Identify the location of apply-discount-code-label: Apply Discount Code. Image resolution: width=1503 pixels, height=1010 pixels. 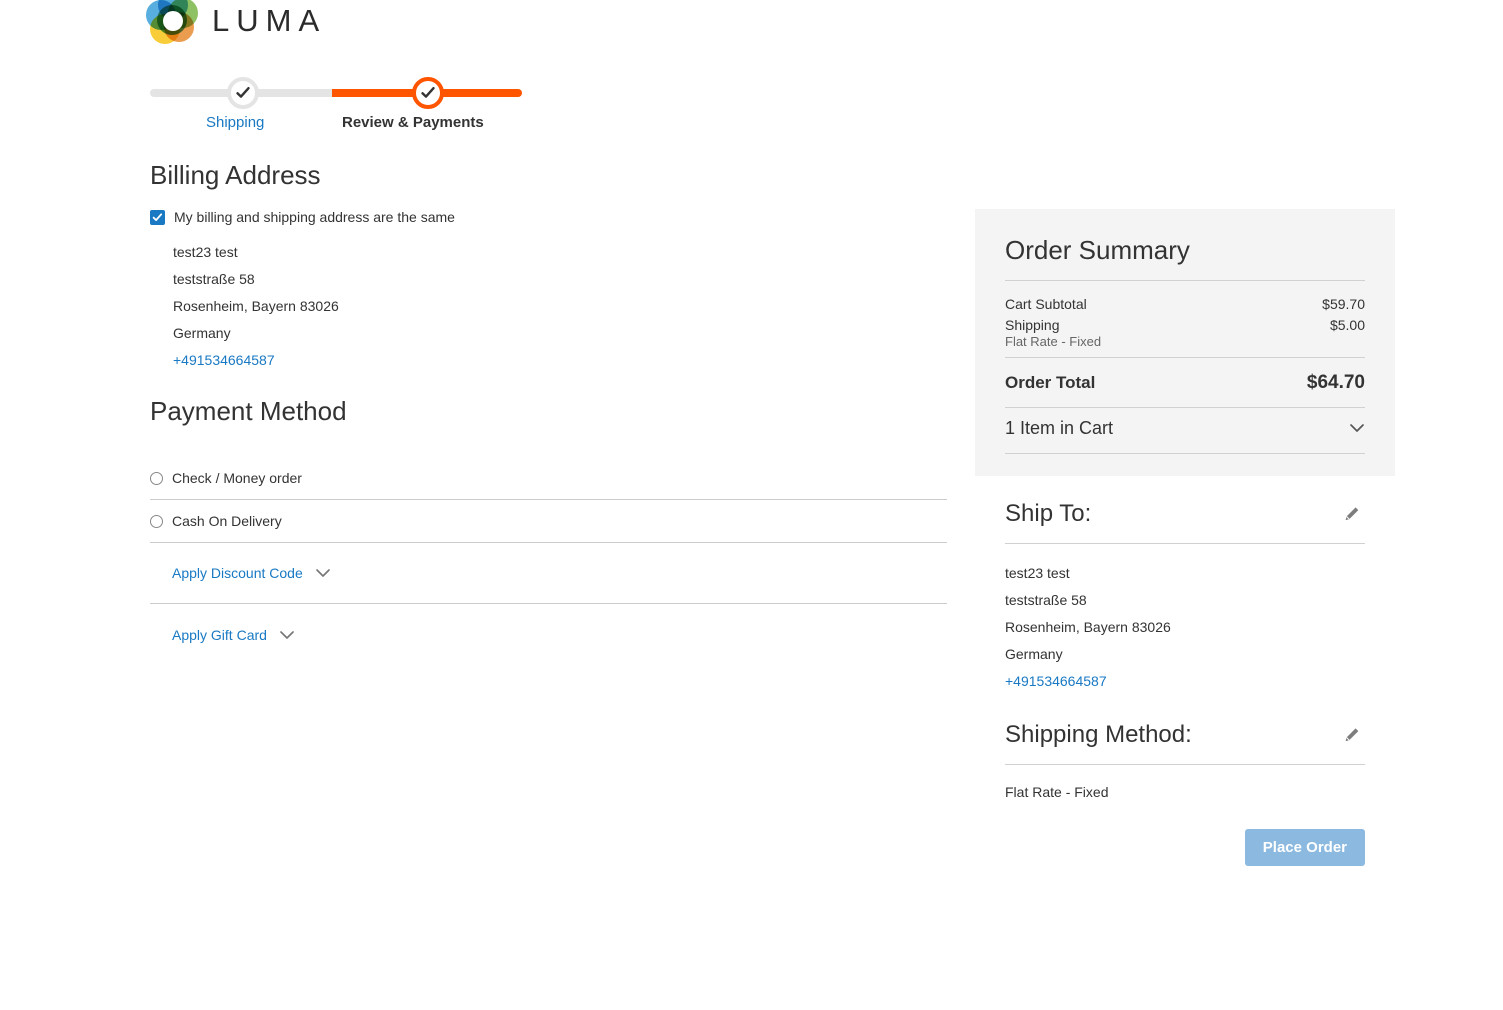
(237, 573).